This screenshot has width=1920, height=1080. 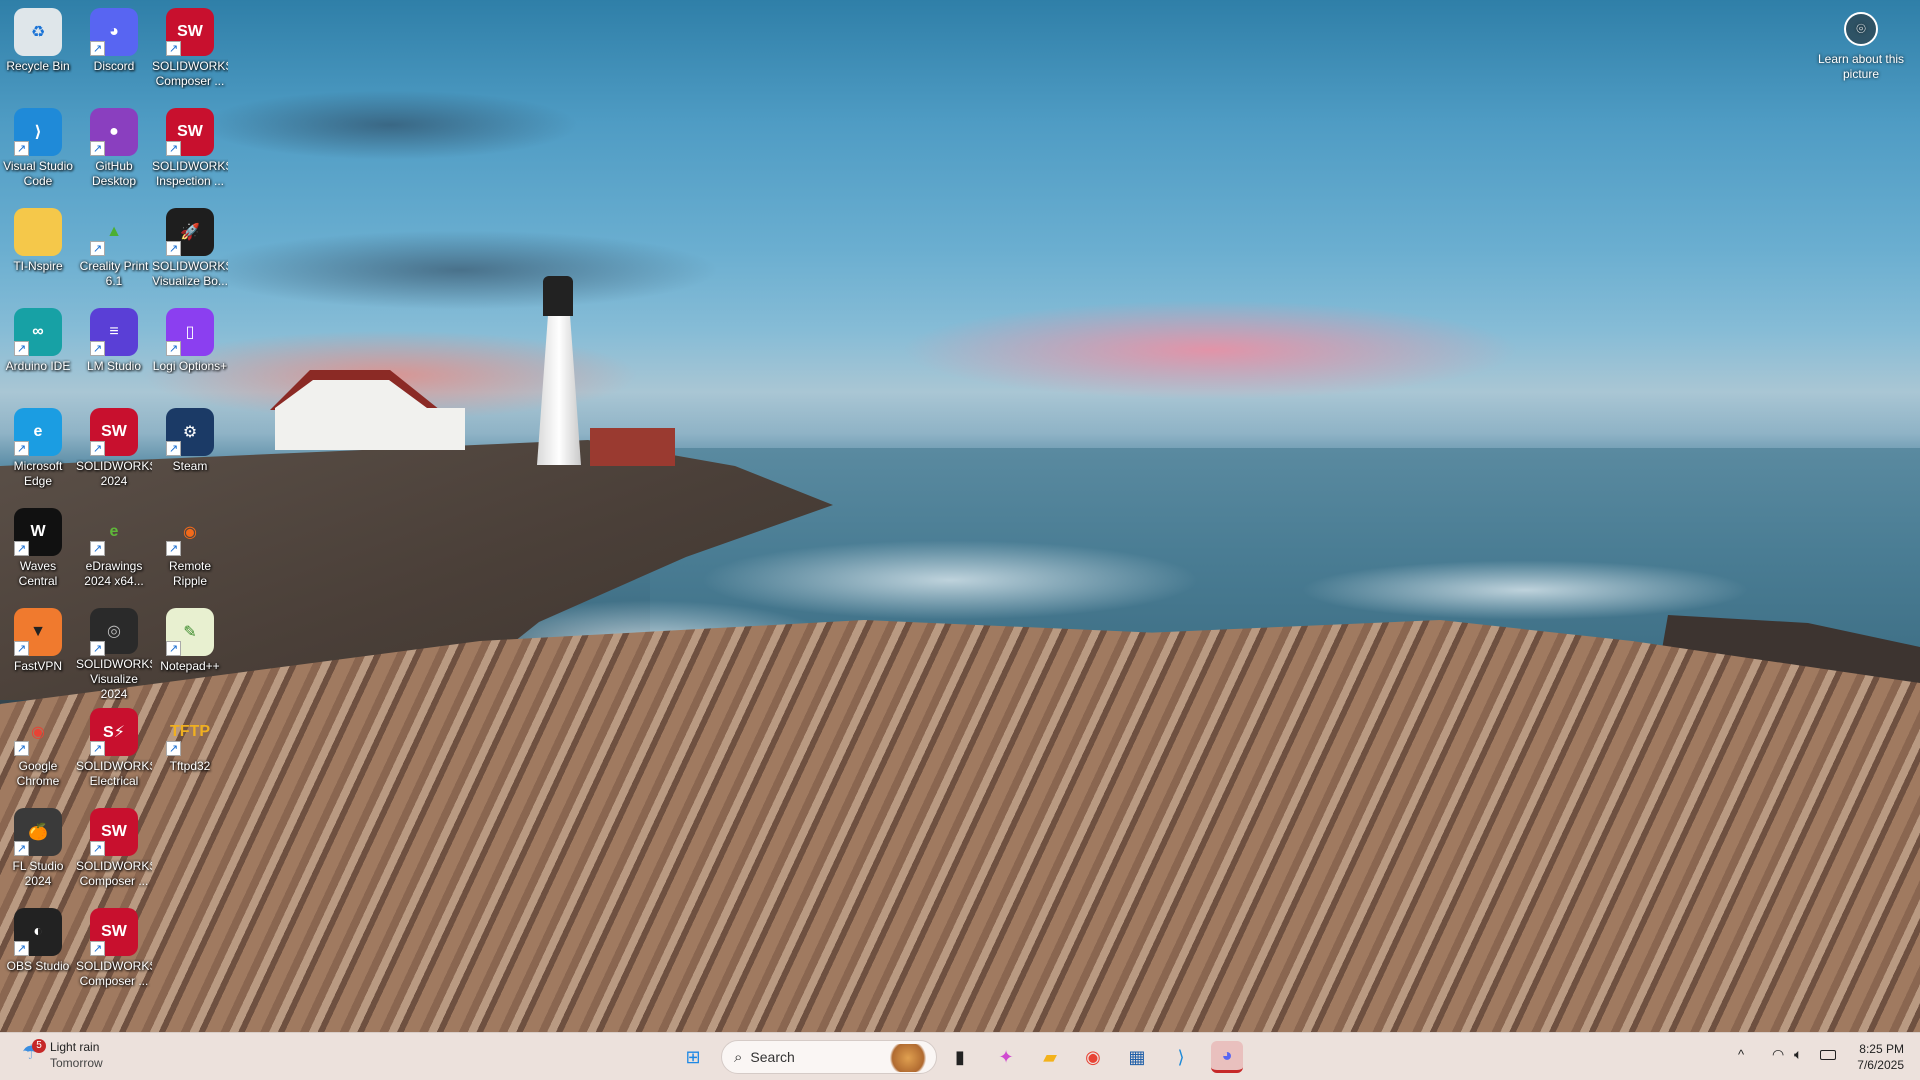 What do you see at coordinates (38, 350) in the screenshot?
I see `desktop-icon: ∞ ↗ Arduino IDE` at bounding box center [38, 350].